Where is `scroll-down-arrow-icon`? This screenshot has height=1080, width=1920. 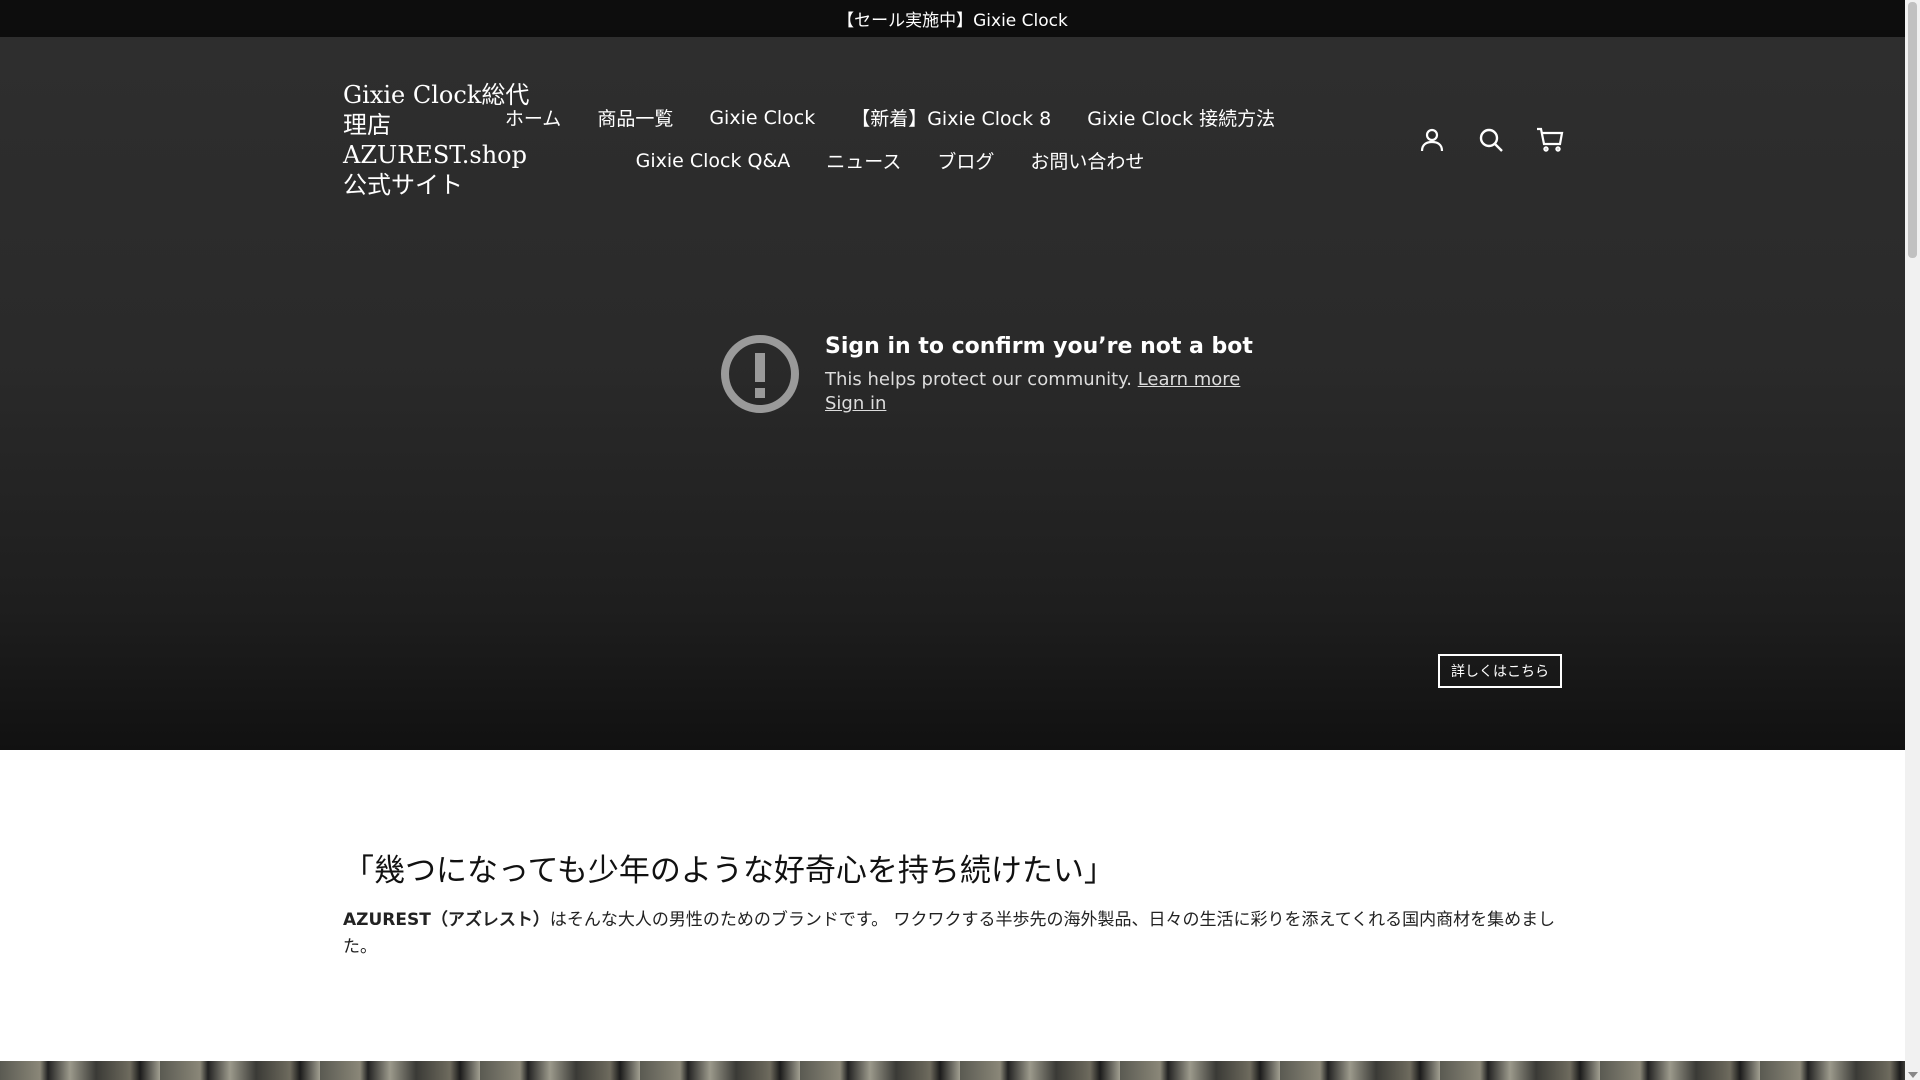 scroll-down-arrow-icon is located at coordinates (1913, 1075).